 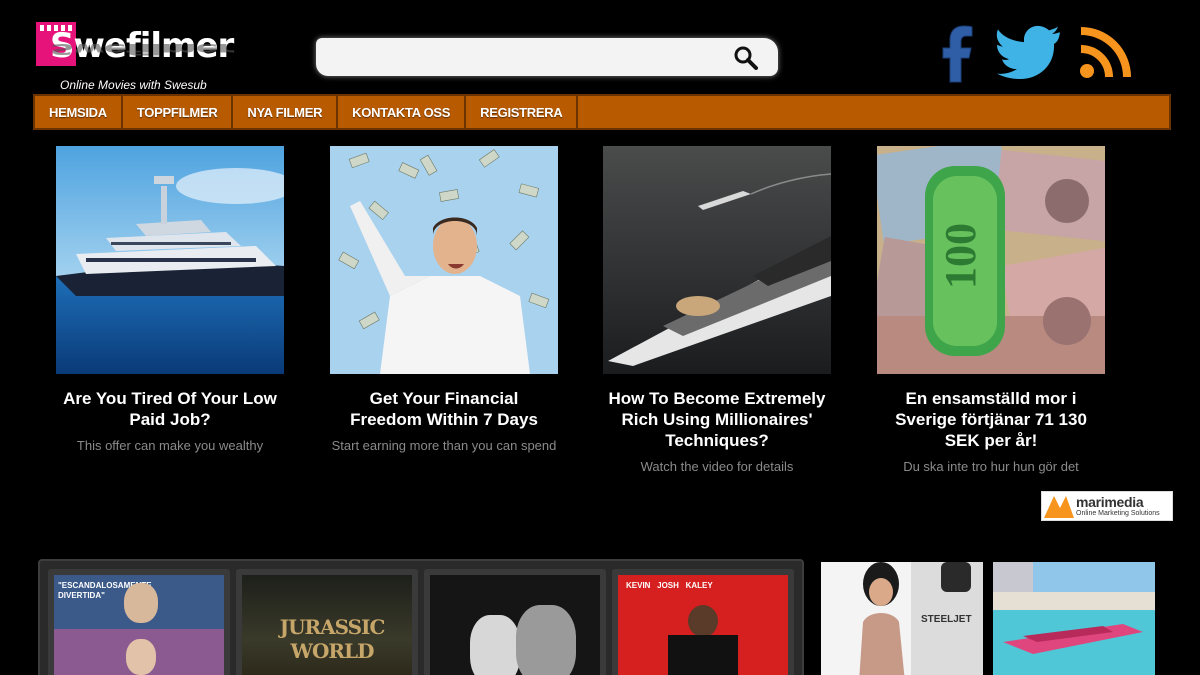 I want to click on ad-title: Get Your Financial Freedom Within 7 Days, so click(x=444, y=409).